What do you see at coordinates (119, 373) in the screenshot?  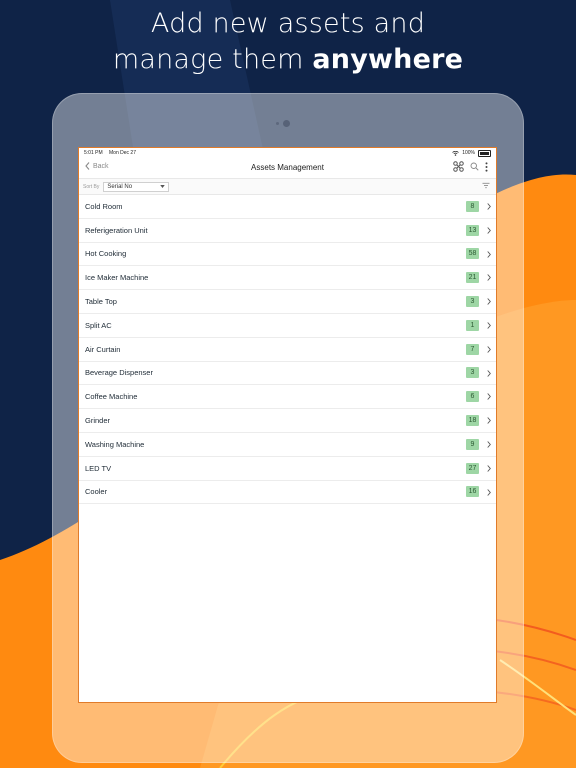 I see `asset-name: Beverage Dispenser` at bounding box center [119, 373].